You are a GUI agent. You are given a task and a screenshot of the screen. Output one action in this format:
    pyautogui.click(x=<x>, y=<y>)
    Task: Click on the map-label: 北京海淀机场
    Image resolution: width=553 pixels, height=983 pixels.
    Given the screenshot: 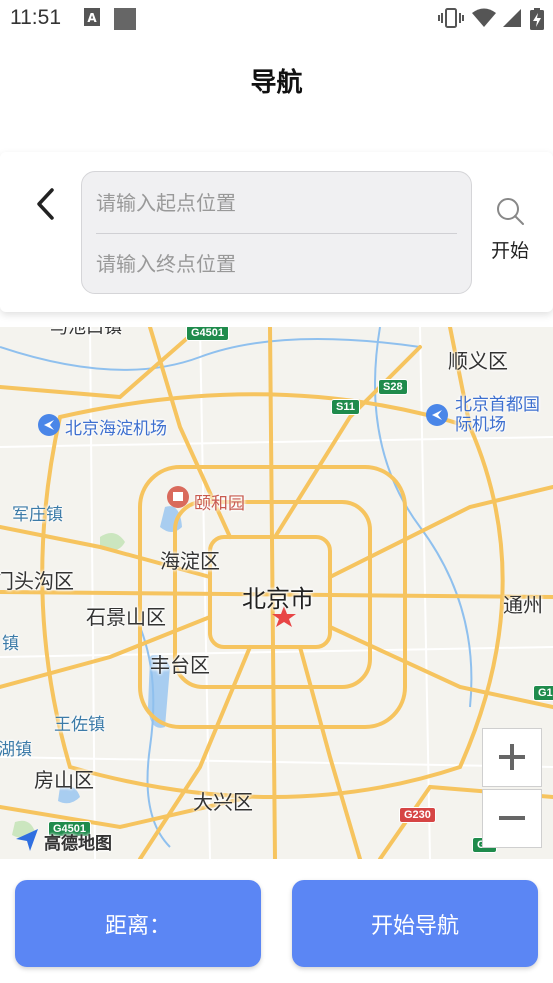 What is the action you would take?
    pyautogui.click(x=116, y=429)
    